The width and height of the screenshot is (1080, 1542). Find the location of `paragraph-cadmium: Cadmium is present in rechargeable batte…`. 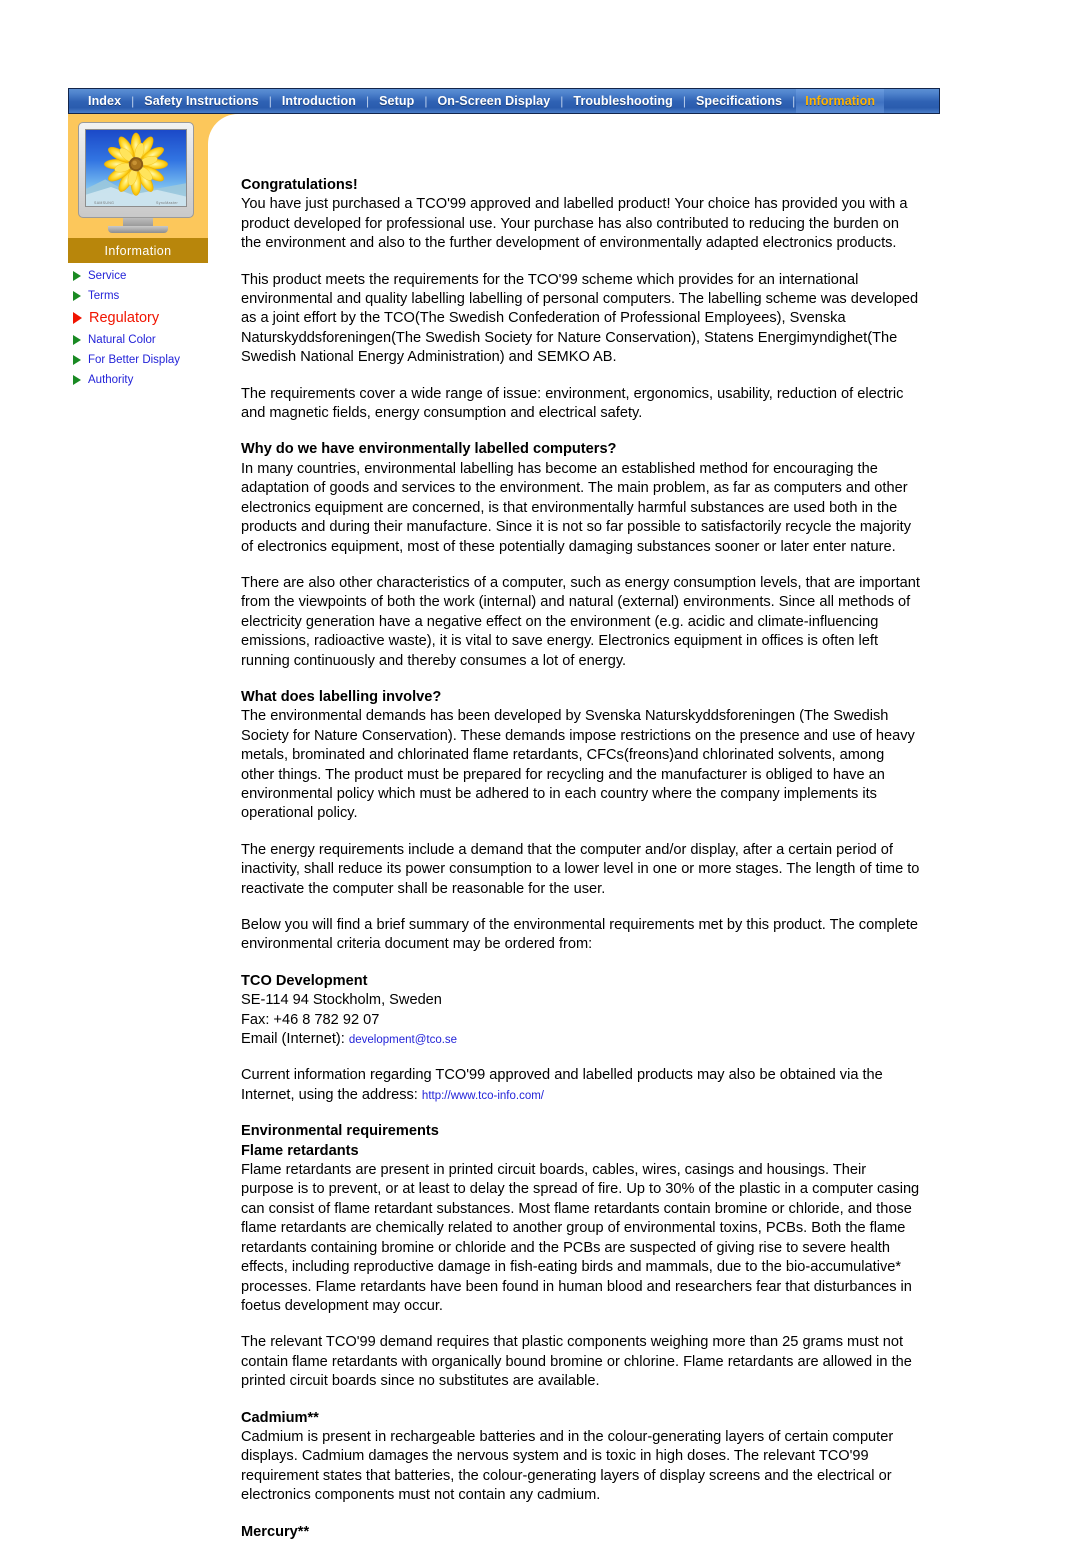

paragraph-cadmium: Cadmium is present in rechargeable batte… is located at coordinates (567, 1466).